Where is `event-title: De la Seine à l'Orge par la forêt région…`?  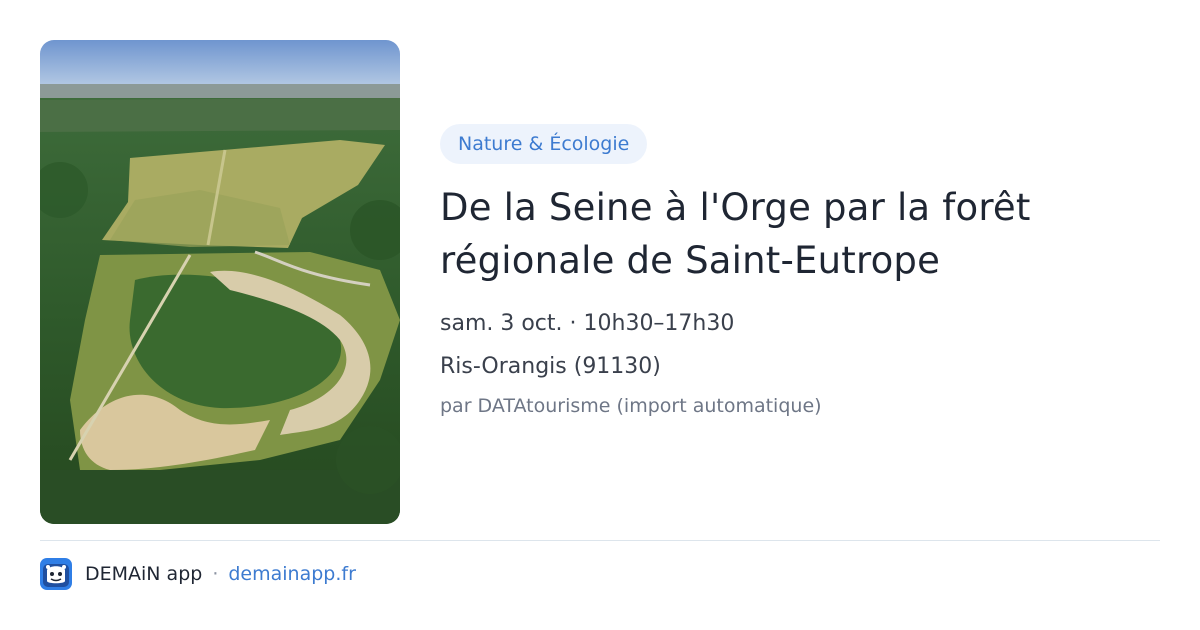 event-title: De la Seine à l'Orge par la forêt région… is located at coordinates (800, 234).